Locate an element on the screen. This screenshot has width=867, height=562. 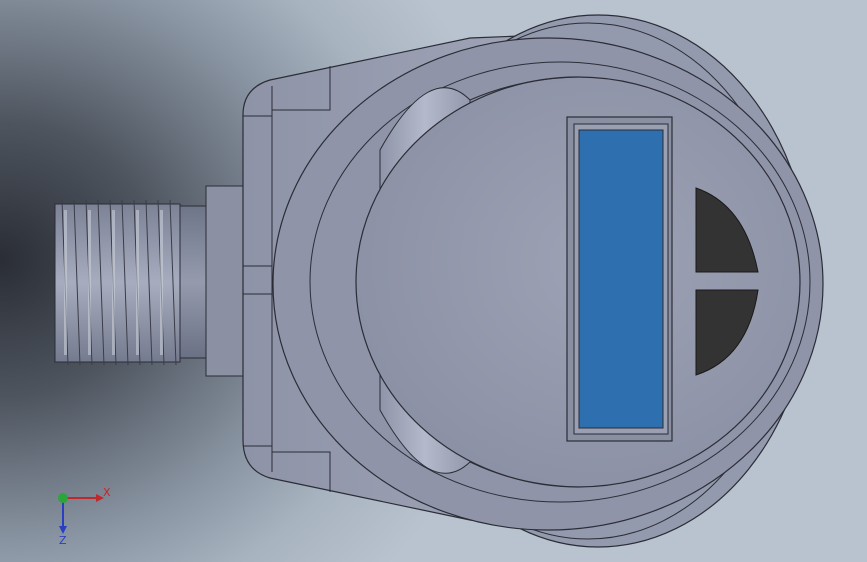
z-axis-label: Z is located at coordinates (63, 540).